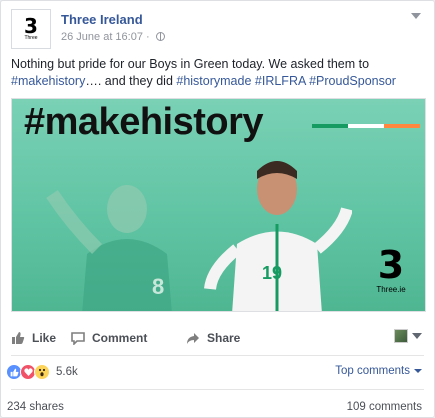 The width and height of the screenshot is (435, 418). Describe the element at coordinates (278, 236) in the screenshot. I see `foreground-player-illustration: 19` at that location.